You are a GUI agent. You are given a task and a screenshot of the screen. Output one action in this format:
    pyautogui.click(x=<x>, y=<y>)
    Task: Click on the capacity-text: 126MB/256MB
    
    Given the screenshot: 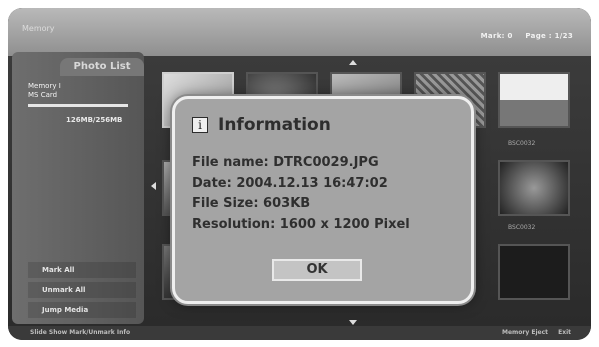 What is the action you would take?
    pyautogui.click(x=94, y=120)
    